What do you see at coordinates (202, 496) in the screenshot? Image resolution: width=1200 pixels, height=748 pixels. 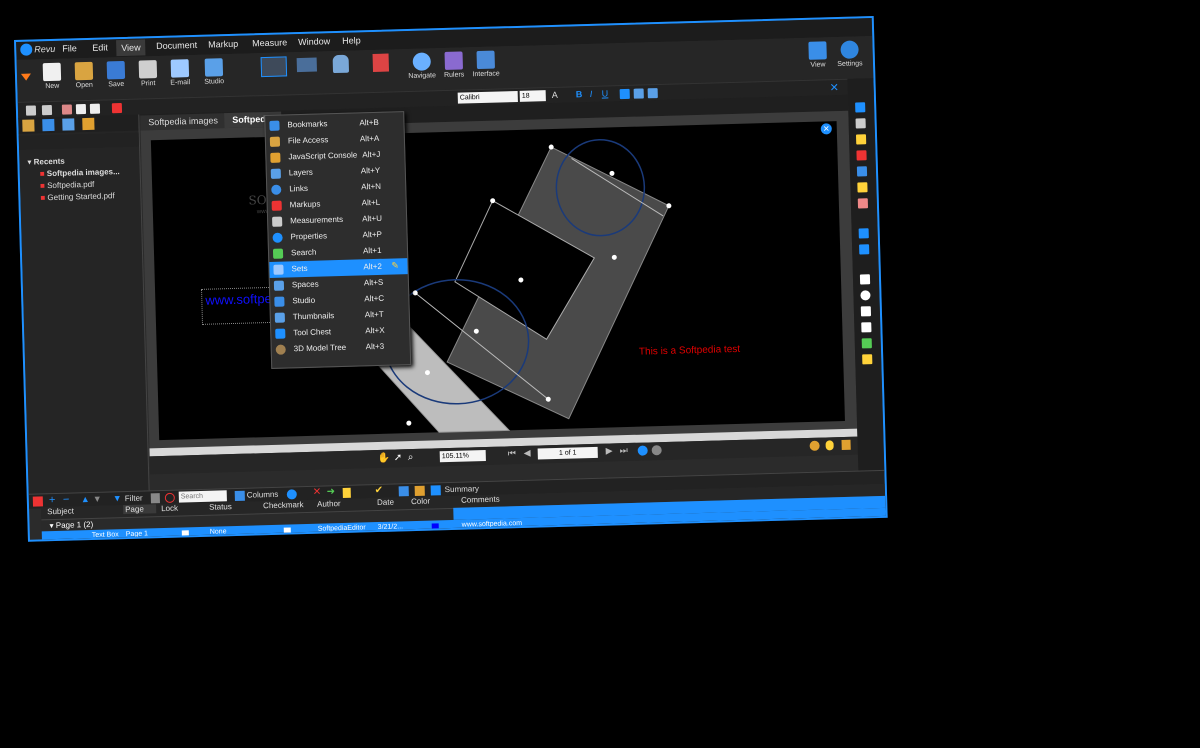 I see `markups-search-input` at bounding box center [202, 496].